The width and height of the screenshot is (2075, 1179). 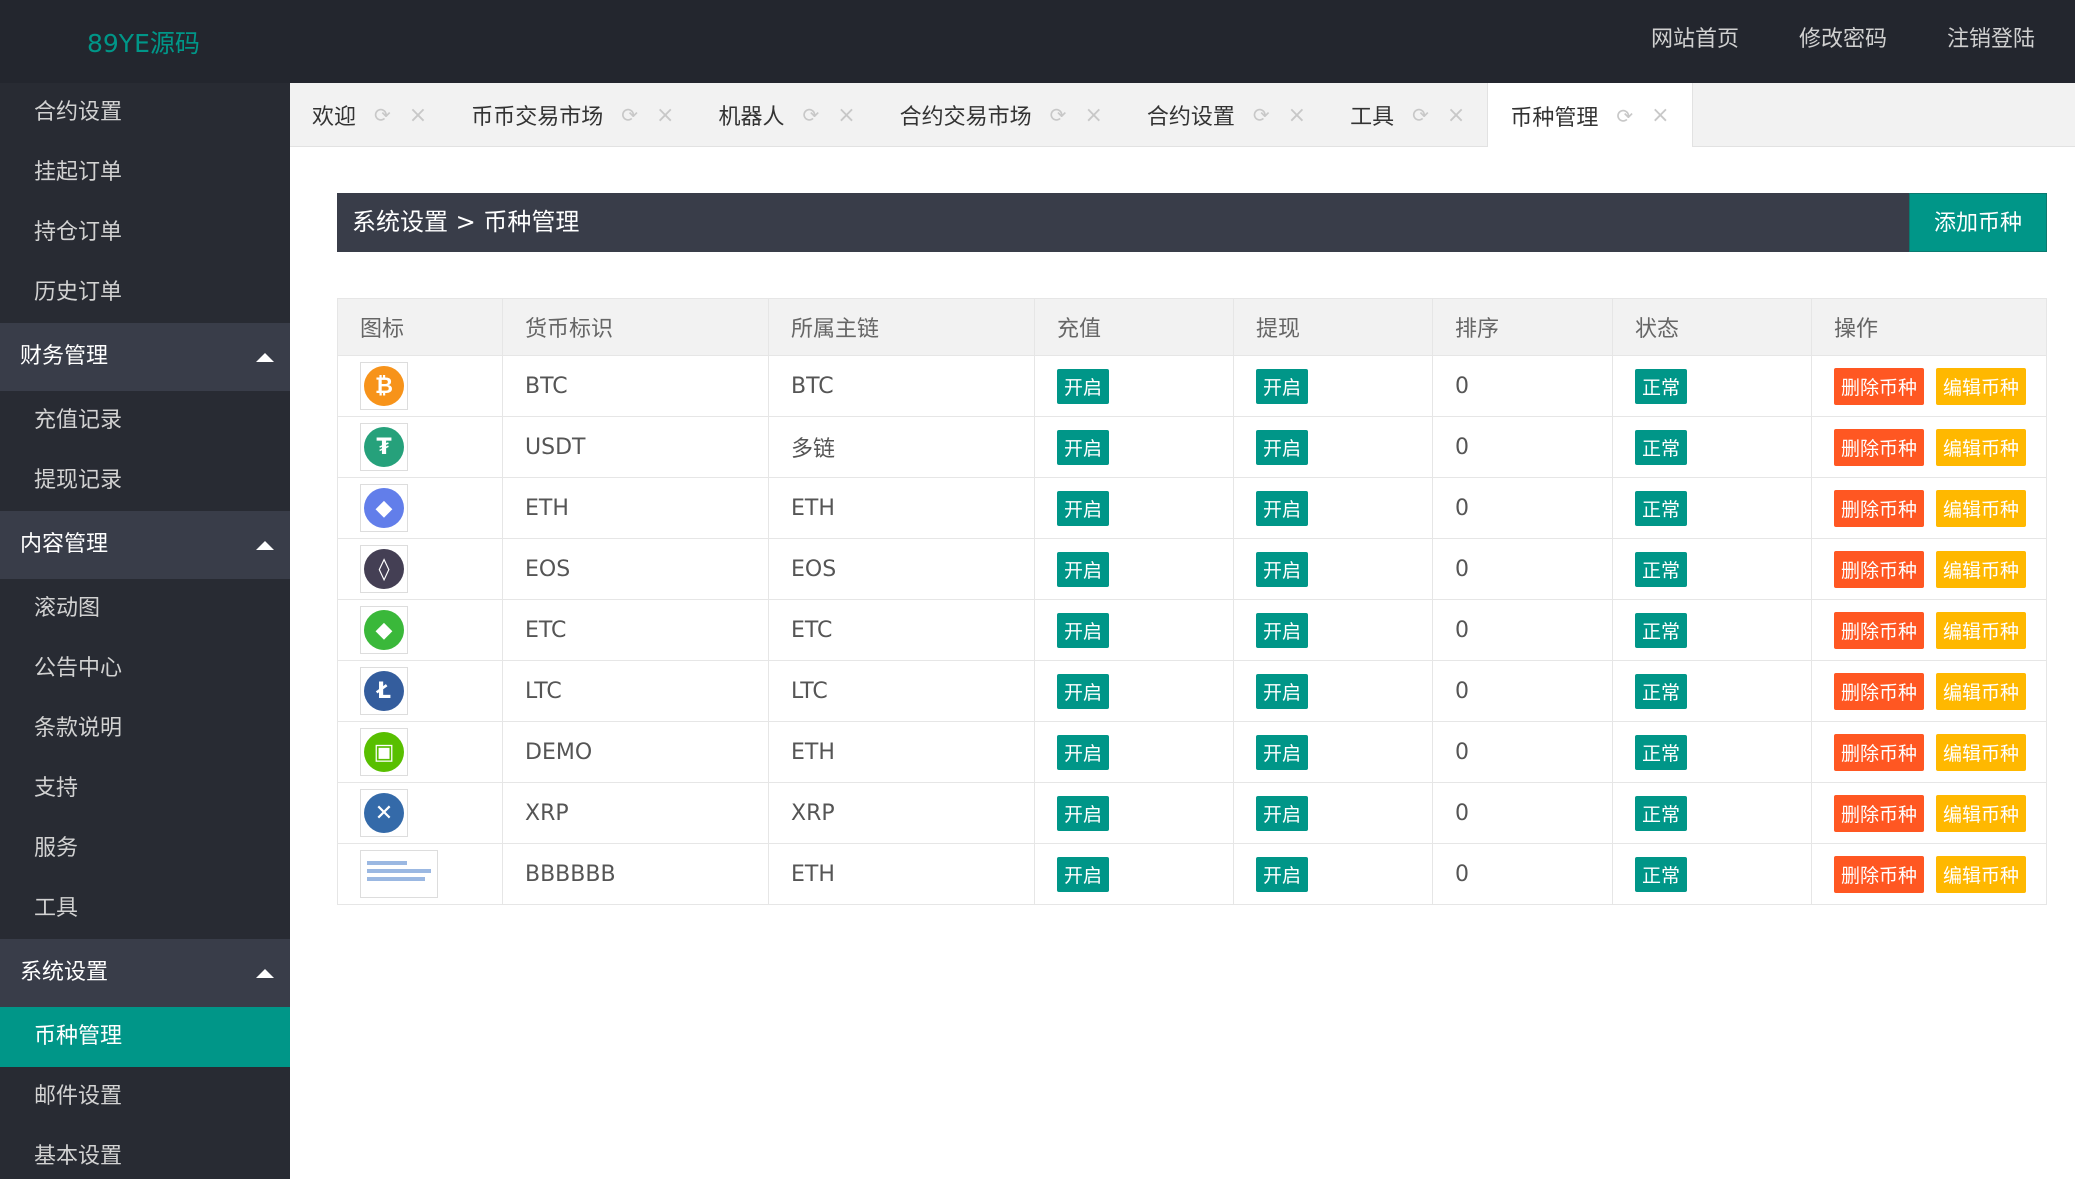 I want to click on sidebar-item-carousel: 滚动图, so click(x=145, y=609).